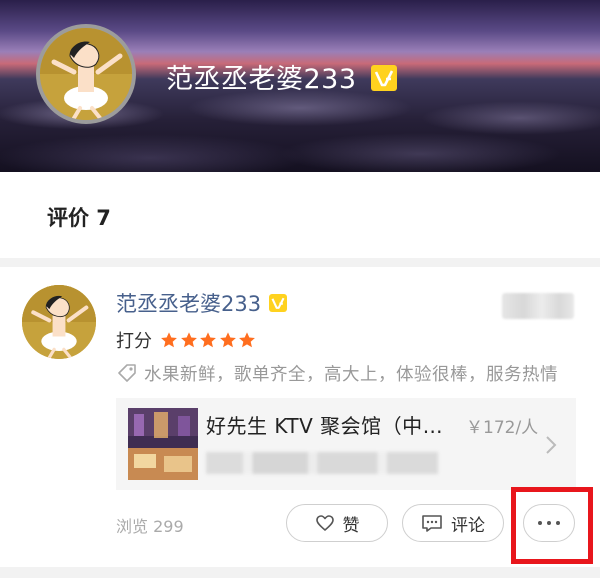 This screenshot has width=600, height=578. What do you see at coordinates (300, 262) in the screenshot?
I see `section-divider` at bounding box center [300, 262].